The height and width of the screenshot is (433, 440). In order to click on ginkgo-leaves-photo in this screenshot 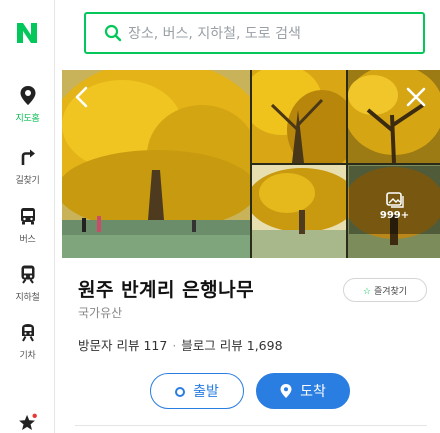, I will do `click(299, 116)`.